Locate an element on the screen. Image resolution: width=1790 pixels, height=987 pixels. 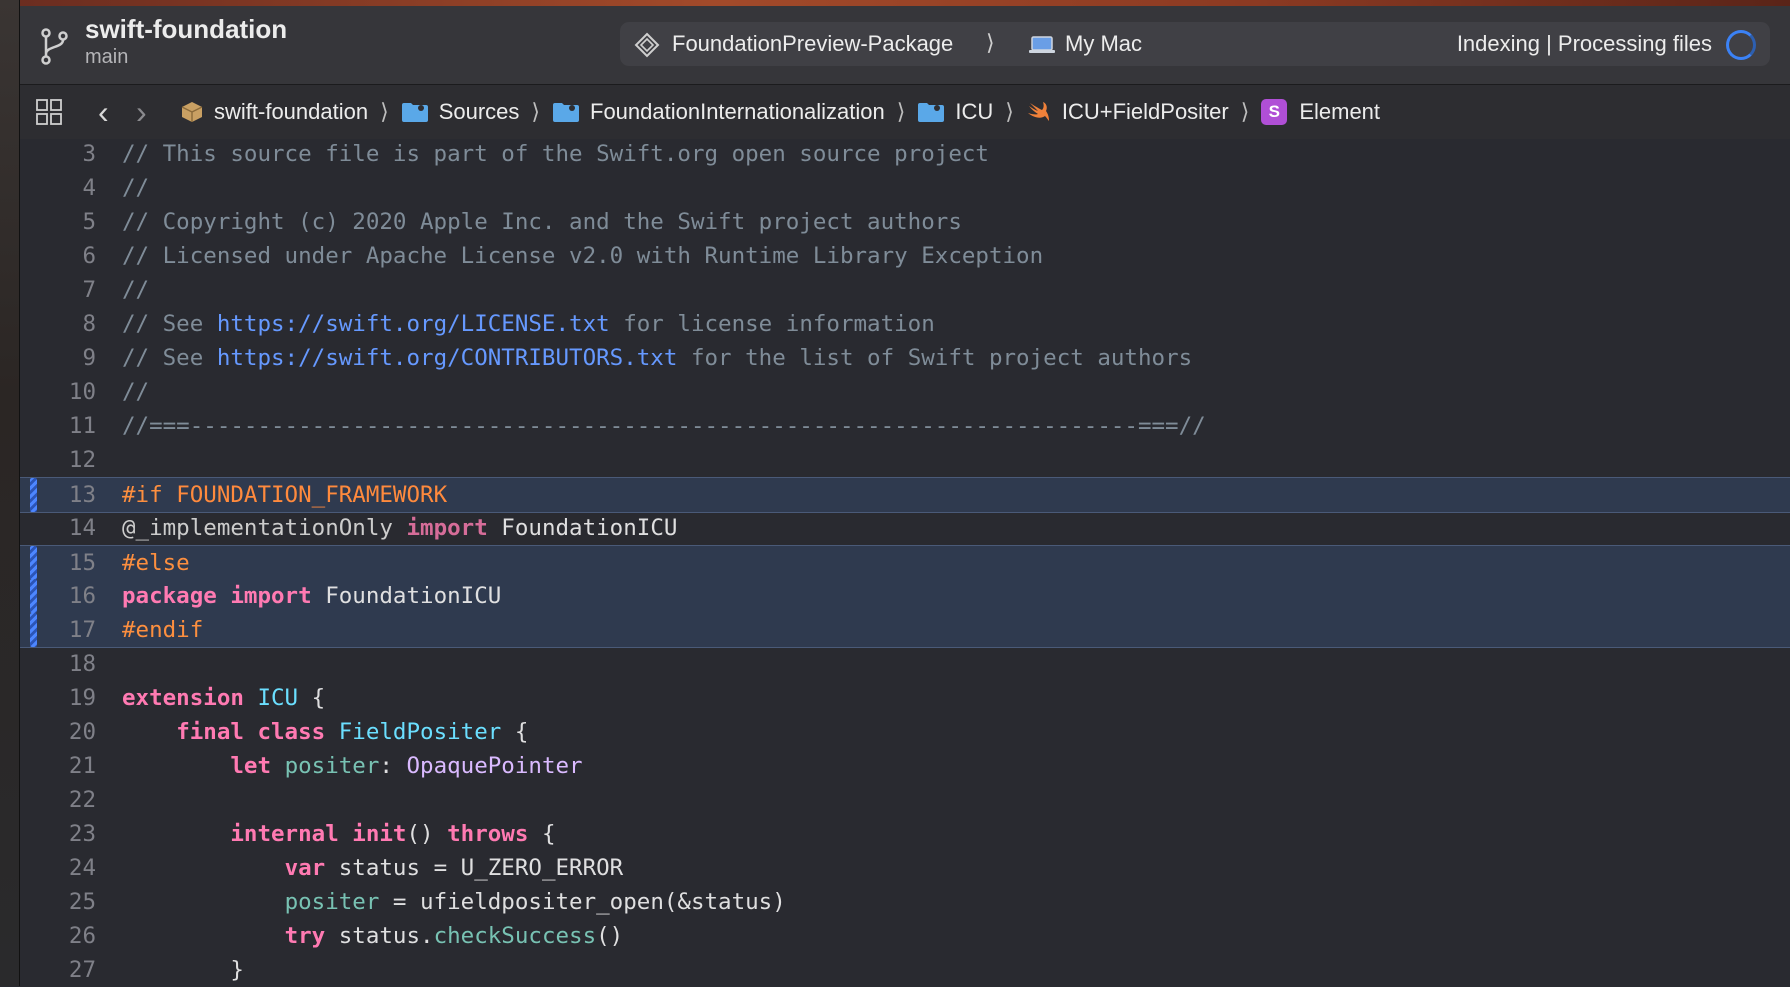
code-token: status. is located at coordinates (379, 936).